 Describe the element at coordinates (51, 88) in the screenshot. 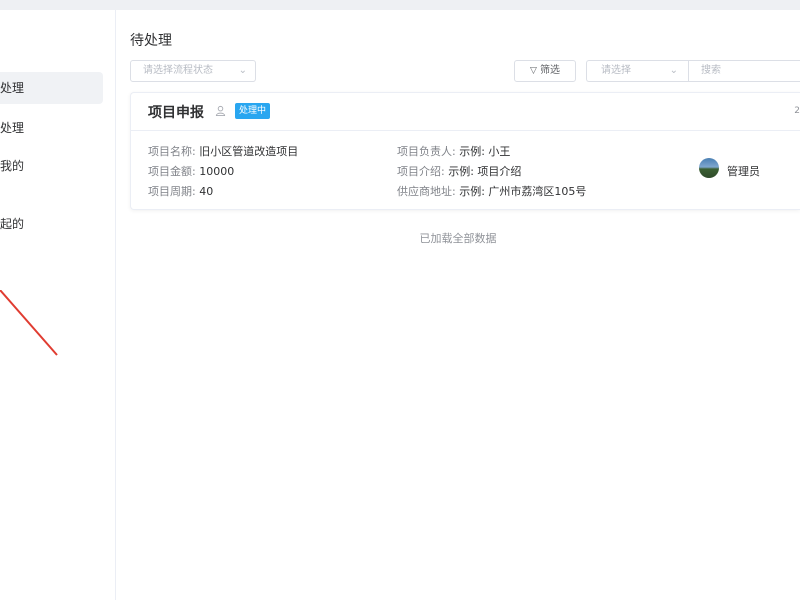

I see `sidebar-item-todo: 处理` at that location.